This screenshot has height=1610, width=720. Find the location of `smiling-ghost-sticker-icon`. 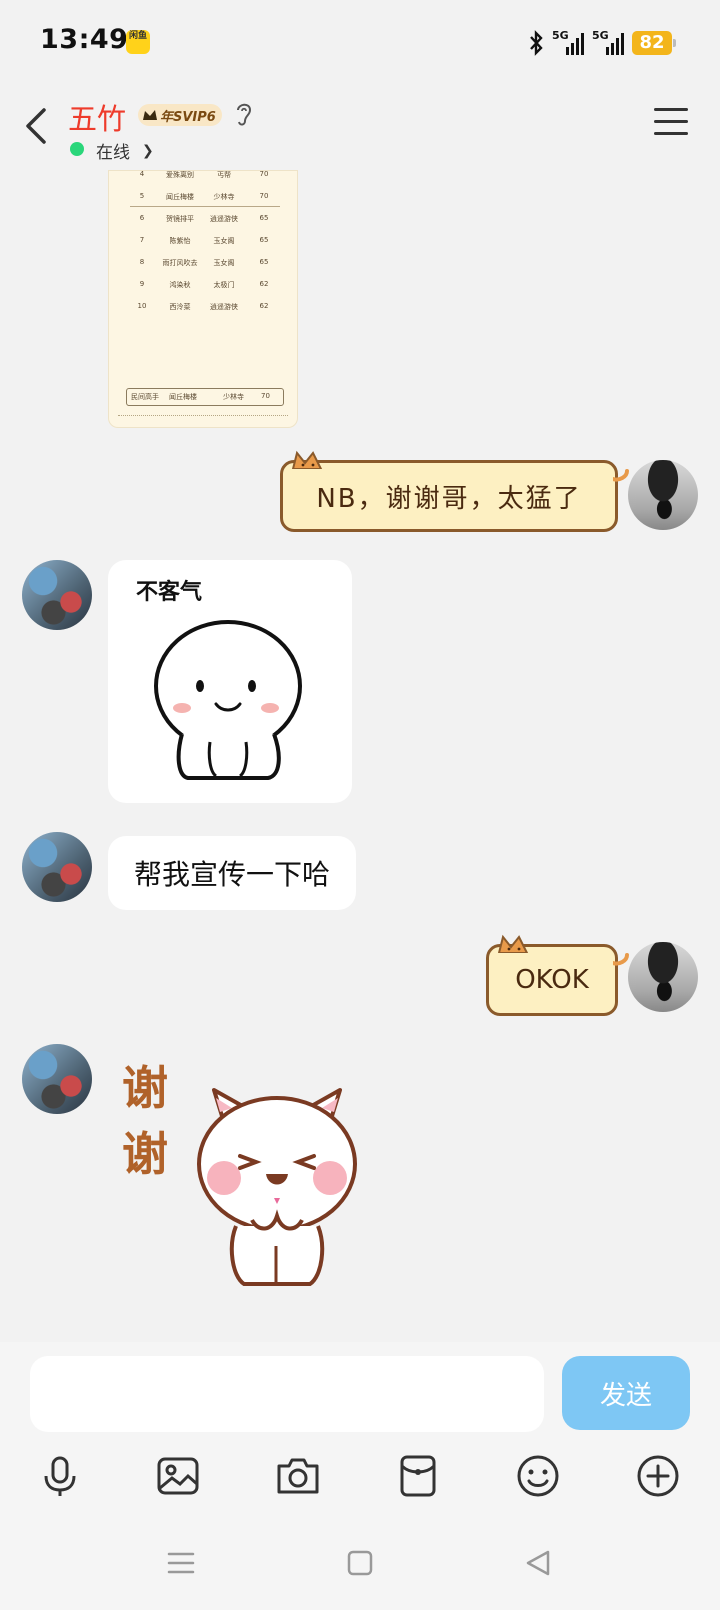

smiling-ghost-sticker-icon is located at coordinates (228, 700).